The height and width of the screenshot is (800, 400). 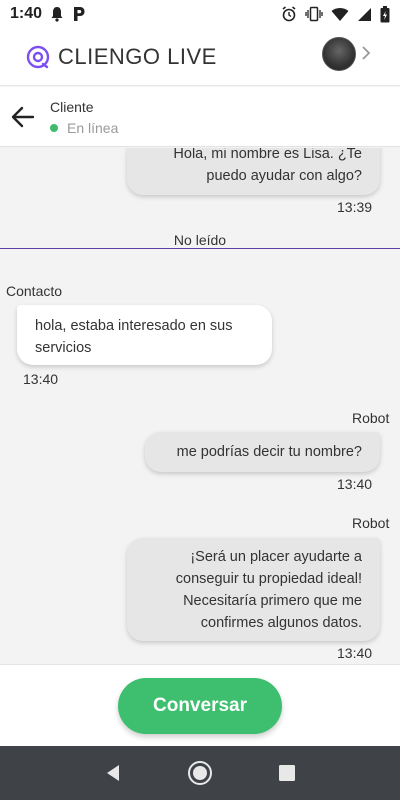 What do you see at coordinates (23, 117) in the screenshot?
I see `back-arrow-icon` at bounding box center [23, 117].